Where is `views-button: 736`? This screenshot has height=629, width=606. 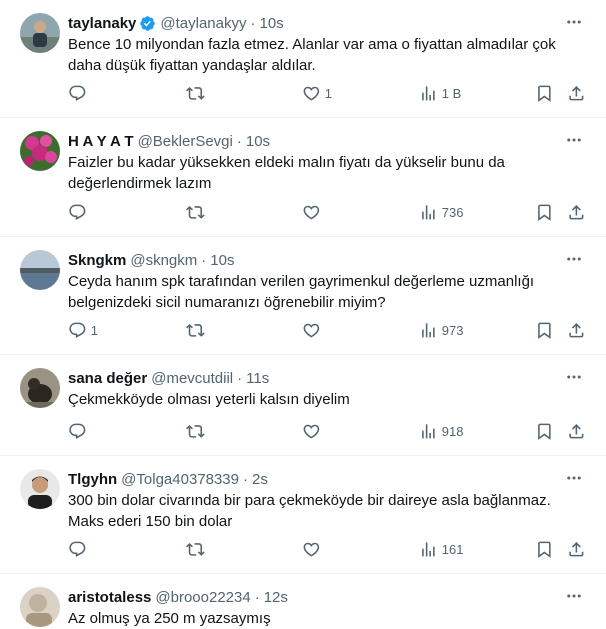 views-button: 736 is located at coordinates (441, 212).